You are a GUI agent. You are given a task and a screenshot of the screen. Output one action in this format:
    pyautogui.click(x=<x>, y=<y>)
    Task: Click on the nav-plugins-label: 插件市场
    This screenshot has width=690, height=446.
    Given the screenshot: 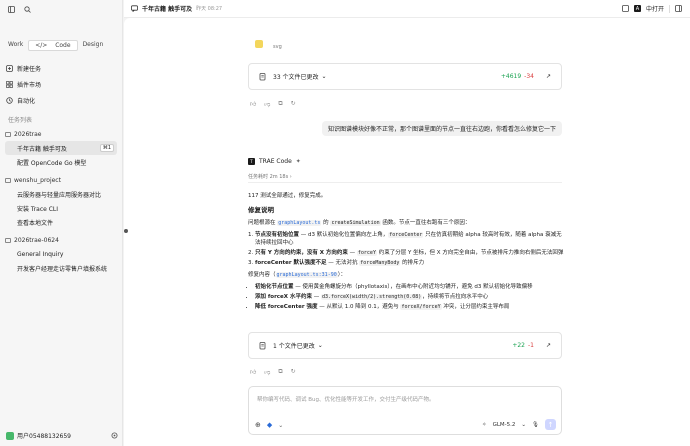 What is the action you would take?
    pyautogui.click(x=29, y=85)
    